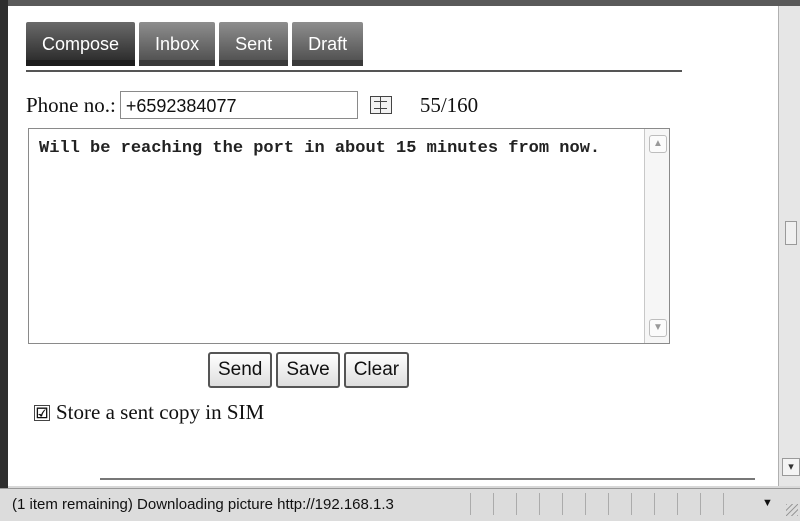 The width and height of the screenshot is (800, 521). What do you see at coordinates (354, 71) in the screenshot?
I see `tab-divider` at bounding box center [354, 71].